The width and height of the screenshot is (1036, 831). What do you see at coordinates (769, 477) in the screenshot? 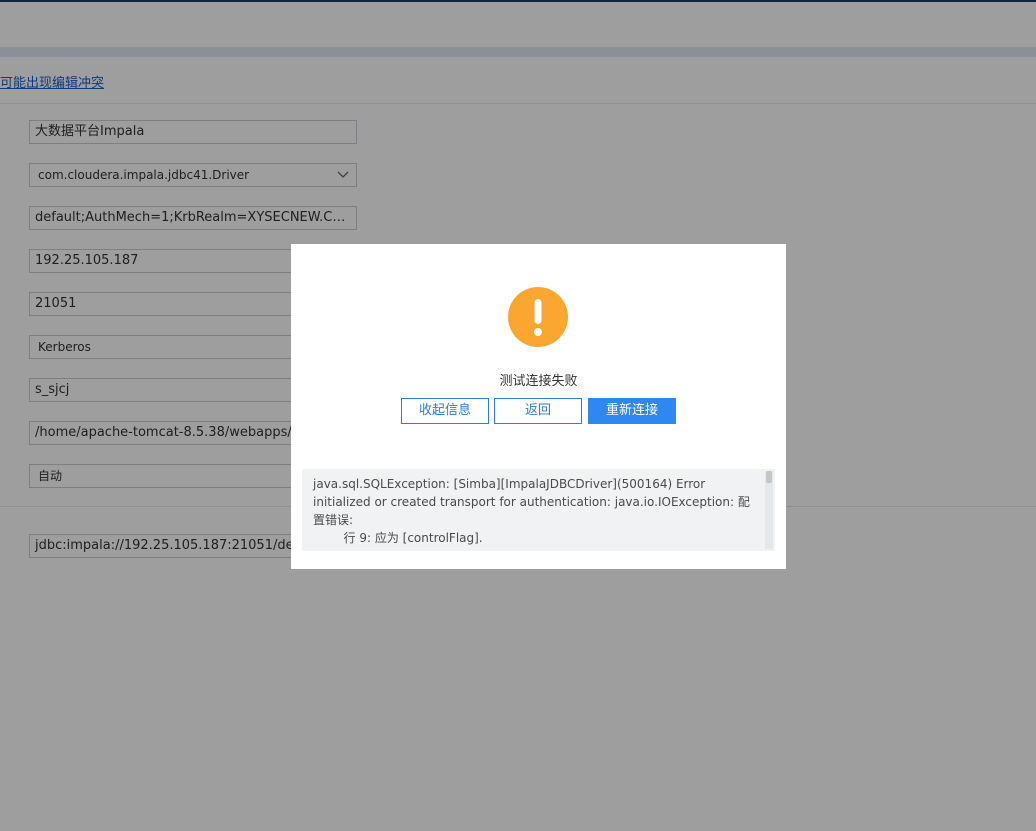
I see `scrollbar-thumb` at bounding box center [769, 477].